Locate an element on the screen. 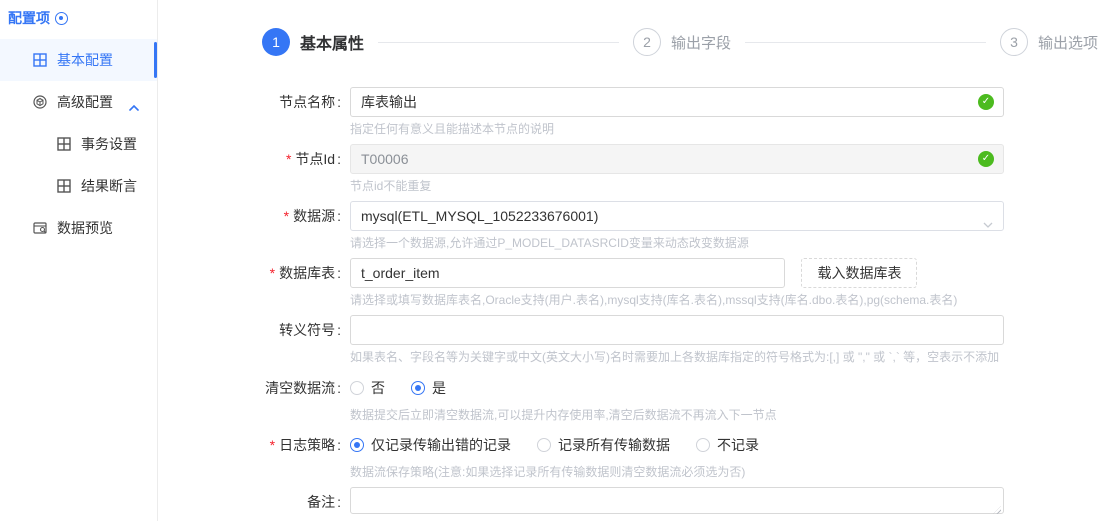 Image resolution: width=1098 pixels, height=521 pixels. datasource-help: 请选择一个数据源,允许通过P_MODEL_DATASRCID变量来动态改变数据源 is located at coordinates (549, 243).